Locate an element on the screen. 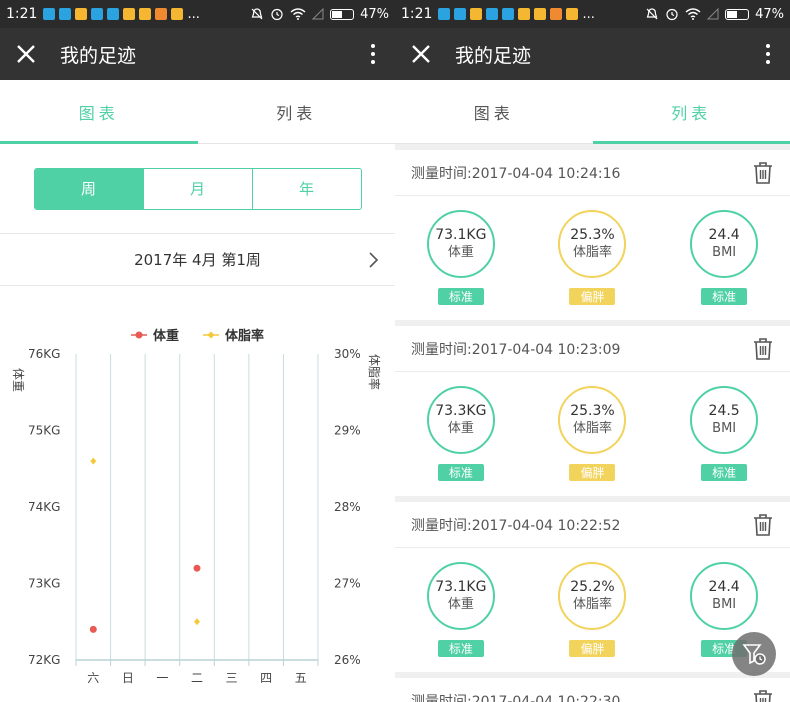 Image resolution: width=790 pixels, height=702 pixels. metric: 24.5 BMI 标准 is located at coordinates (724, 433).